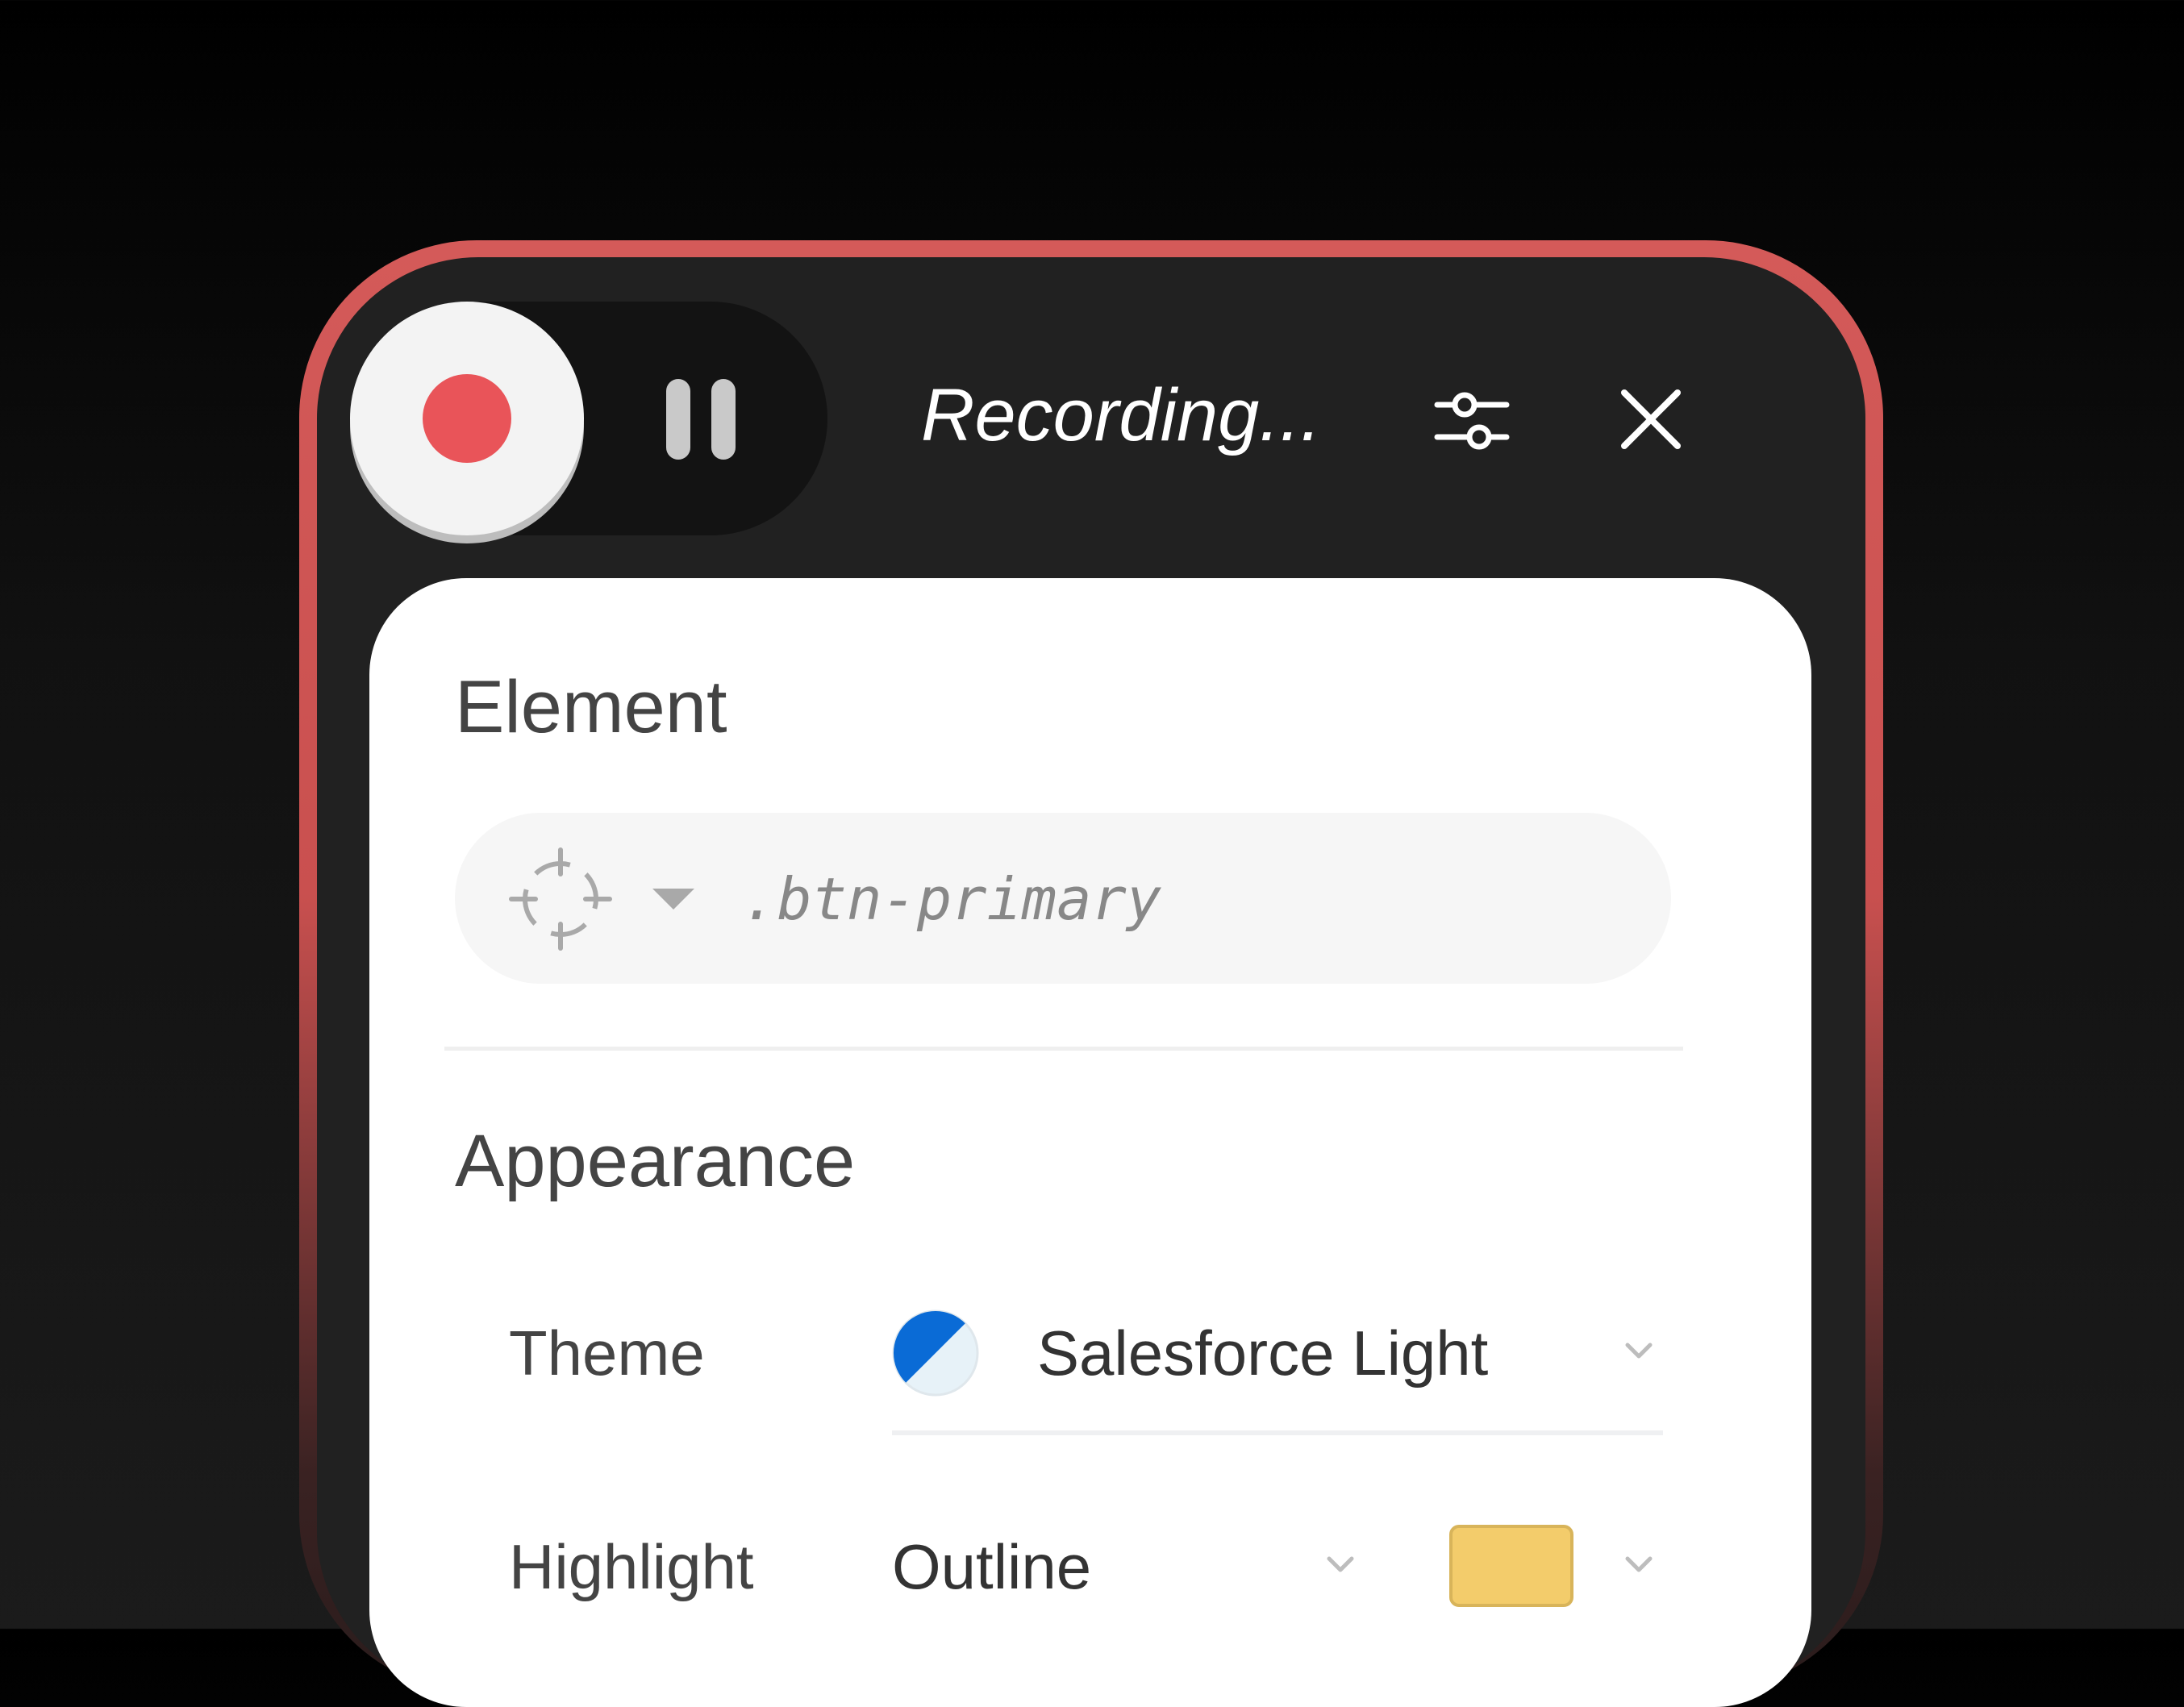 This screenshot has width=2184, height=1707. I want to click on element-heading: Element, so click(591, 707).